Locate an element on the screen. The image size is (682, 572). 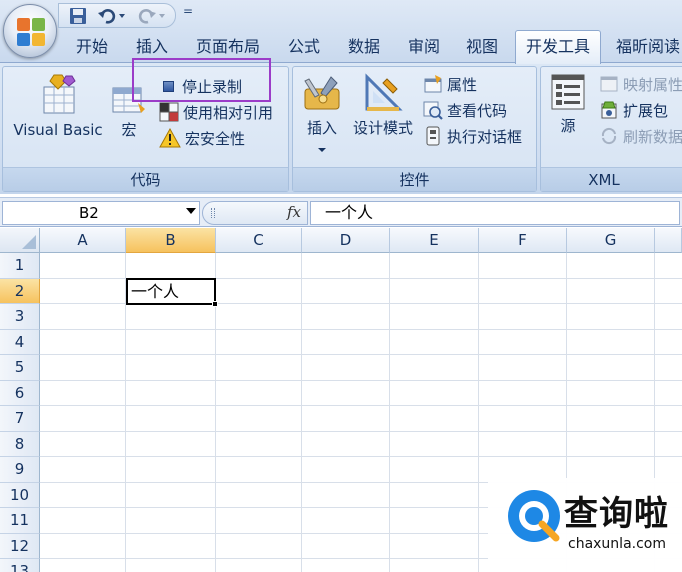
xml-source-label: 源 is located at coordinates (568, 126).